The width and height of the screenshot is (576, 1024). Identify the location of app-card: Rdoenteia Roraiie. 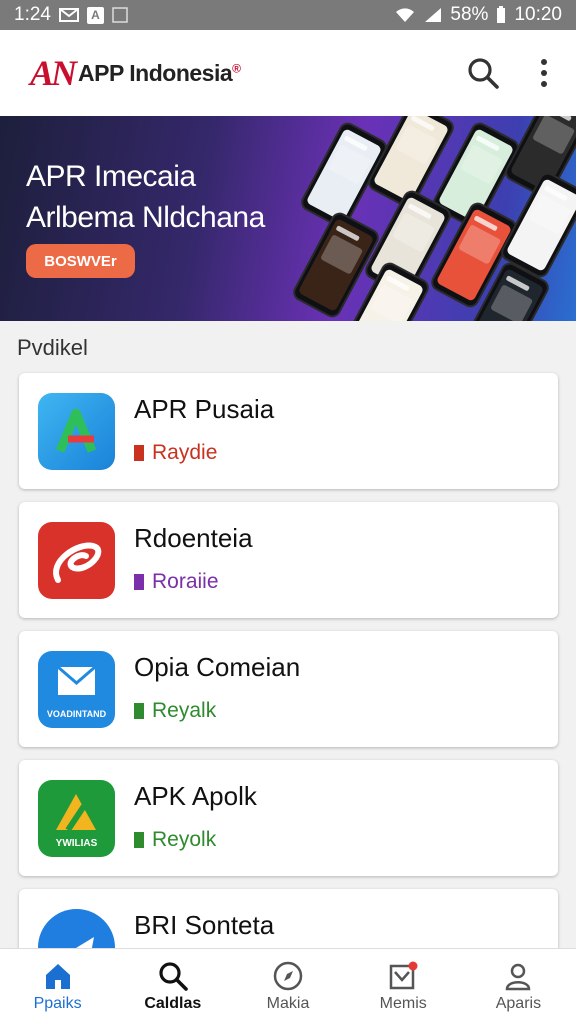
(288, 560).